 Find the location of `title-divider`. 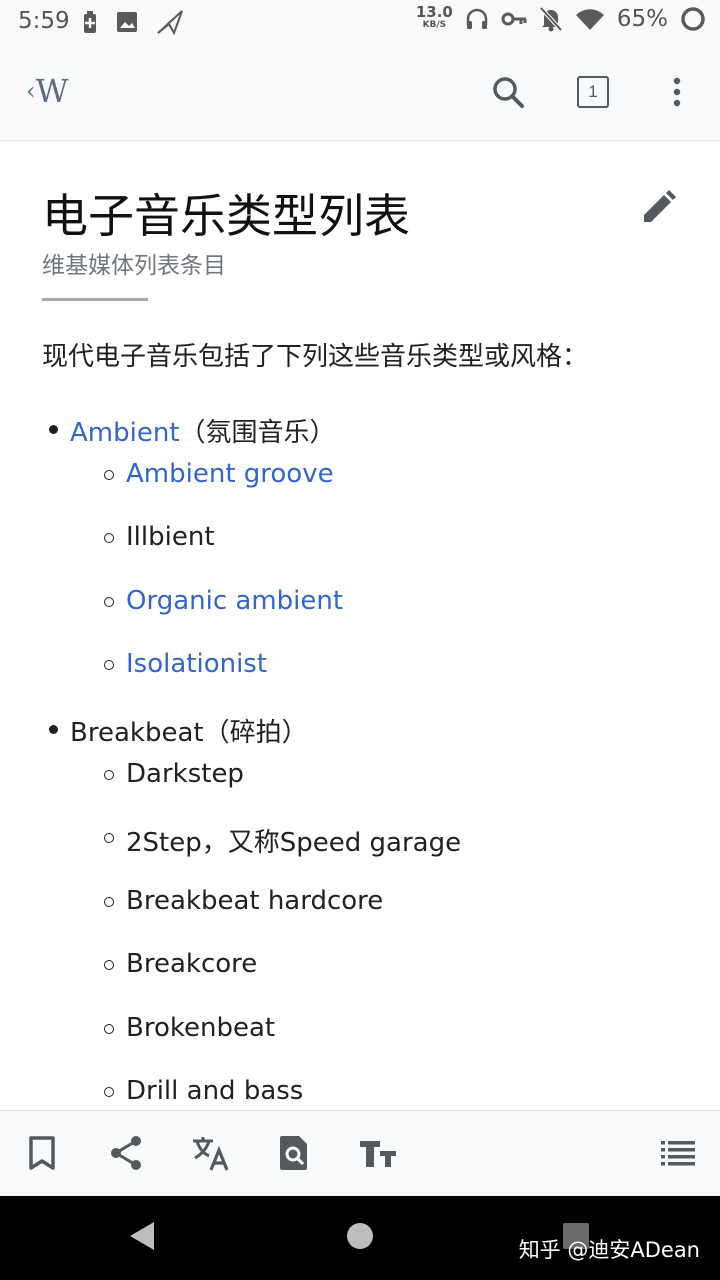

title-divider is located at coordinates (95, 299).